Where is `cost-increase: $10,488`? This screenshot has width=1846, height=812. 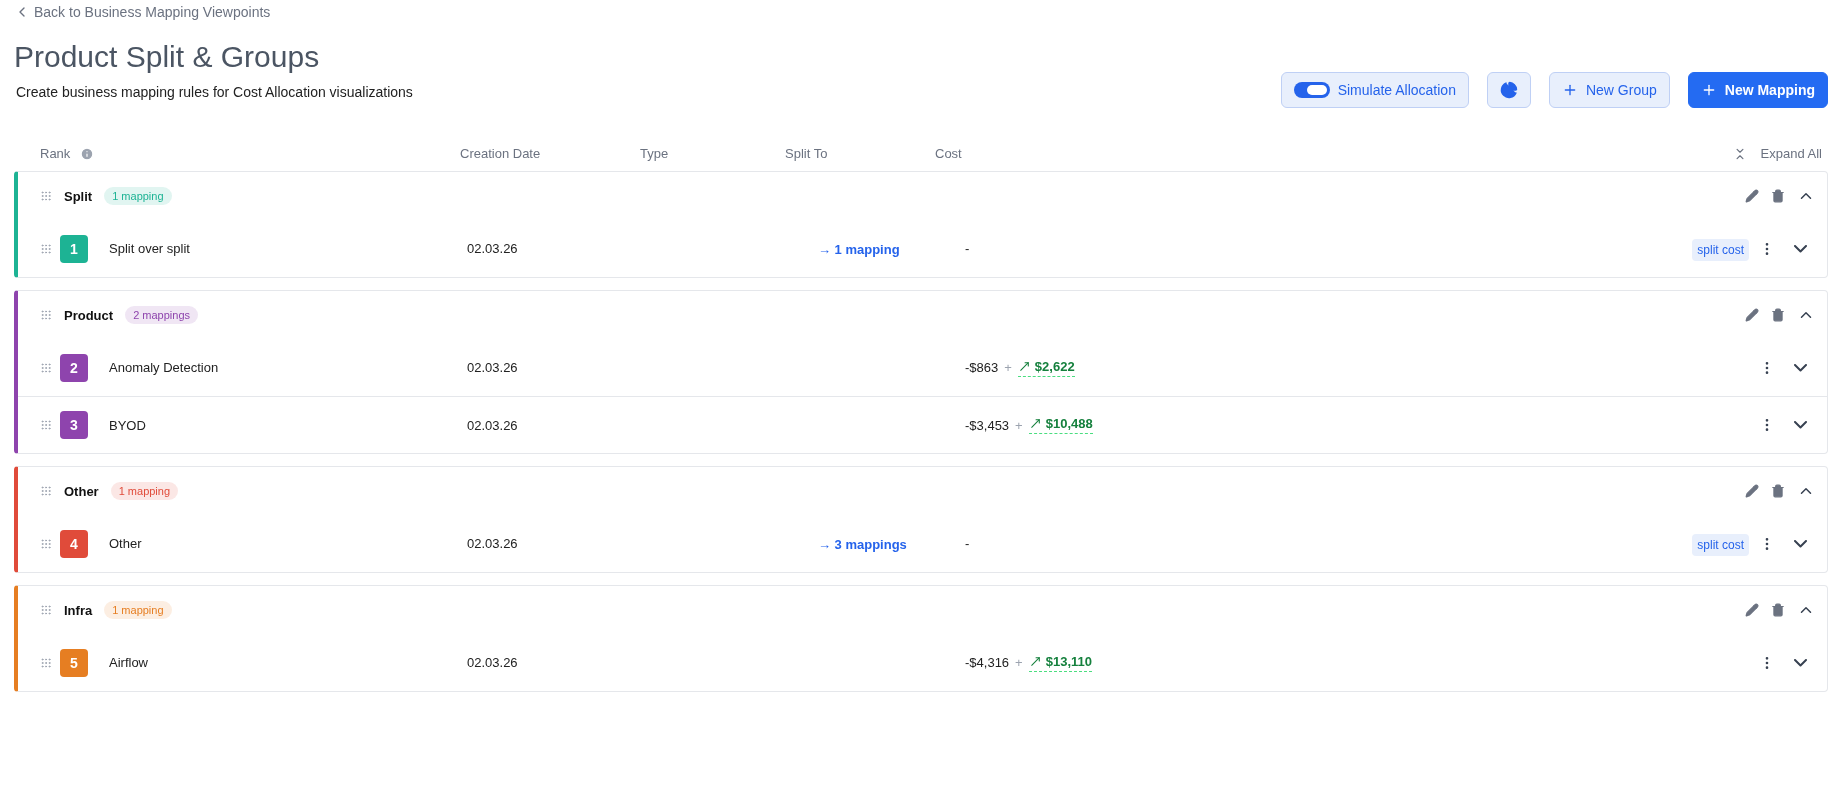
cost-increase: $10,488 is located at coordinates (1060, 425).